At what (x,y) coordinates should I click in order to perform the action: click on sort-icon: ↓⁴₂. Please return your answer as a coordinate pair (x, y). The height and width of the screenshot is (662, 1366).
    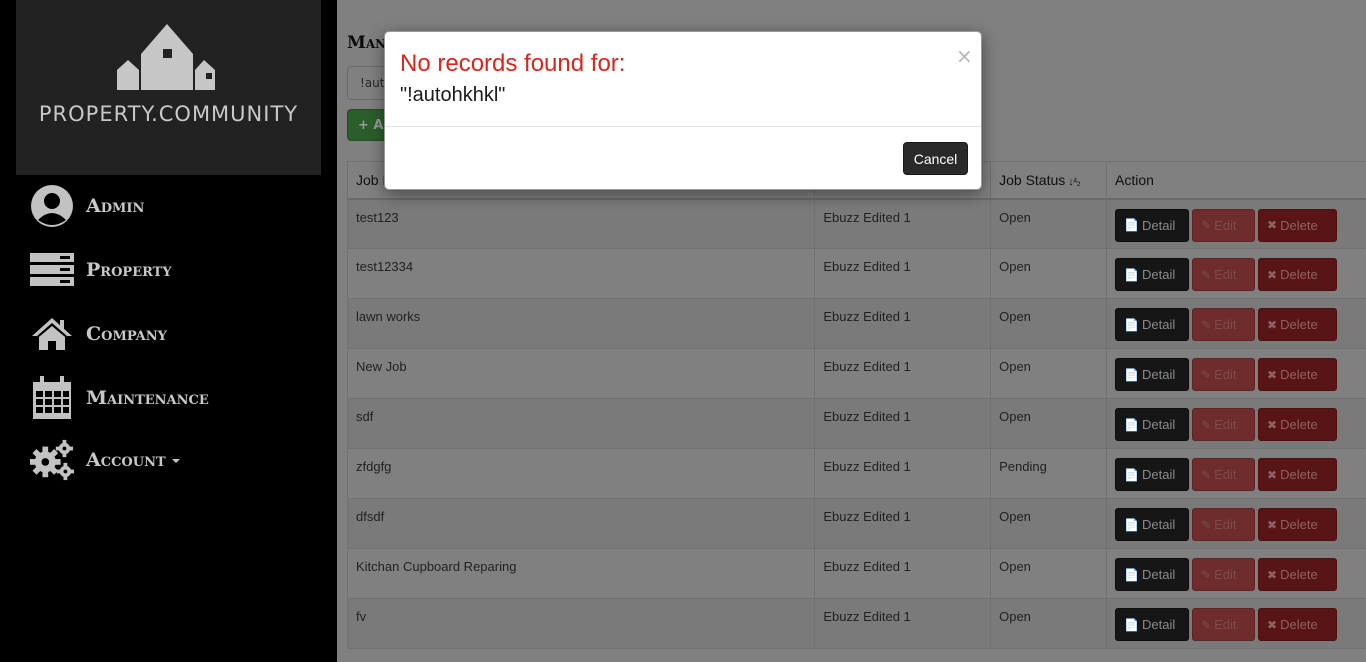
    Looking at the image, I should click on (1074, 182).